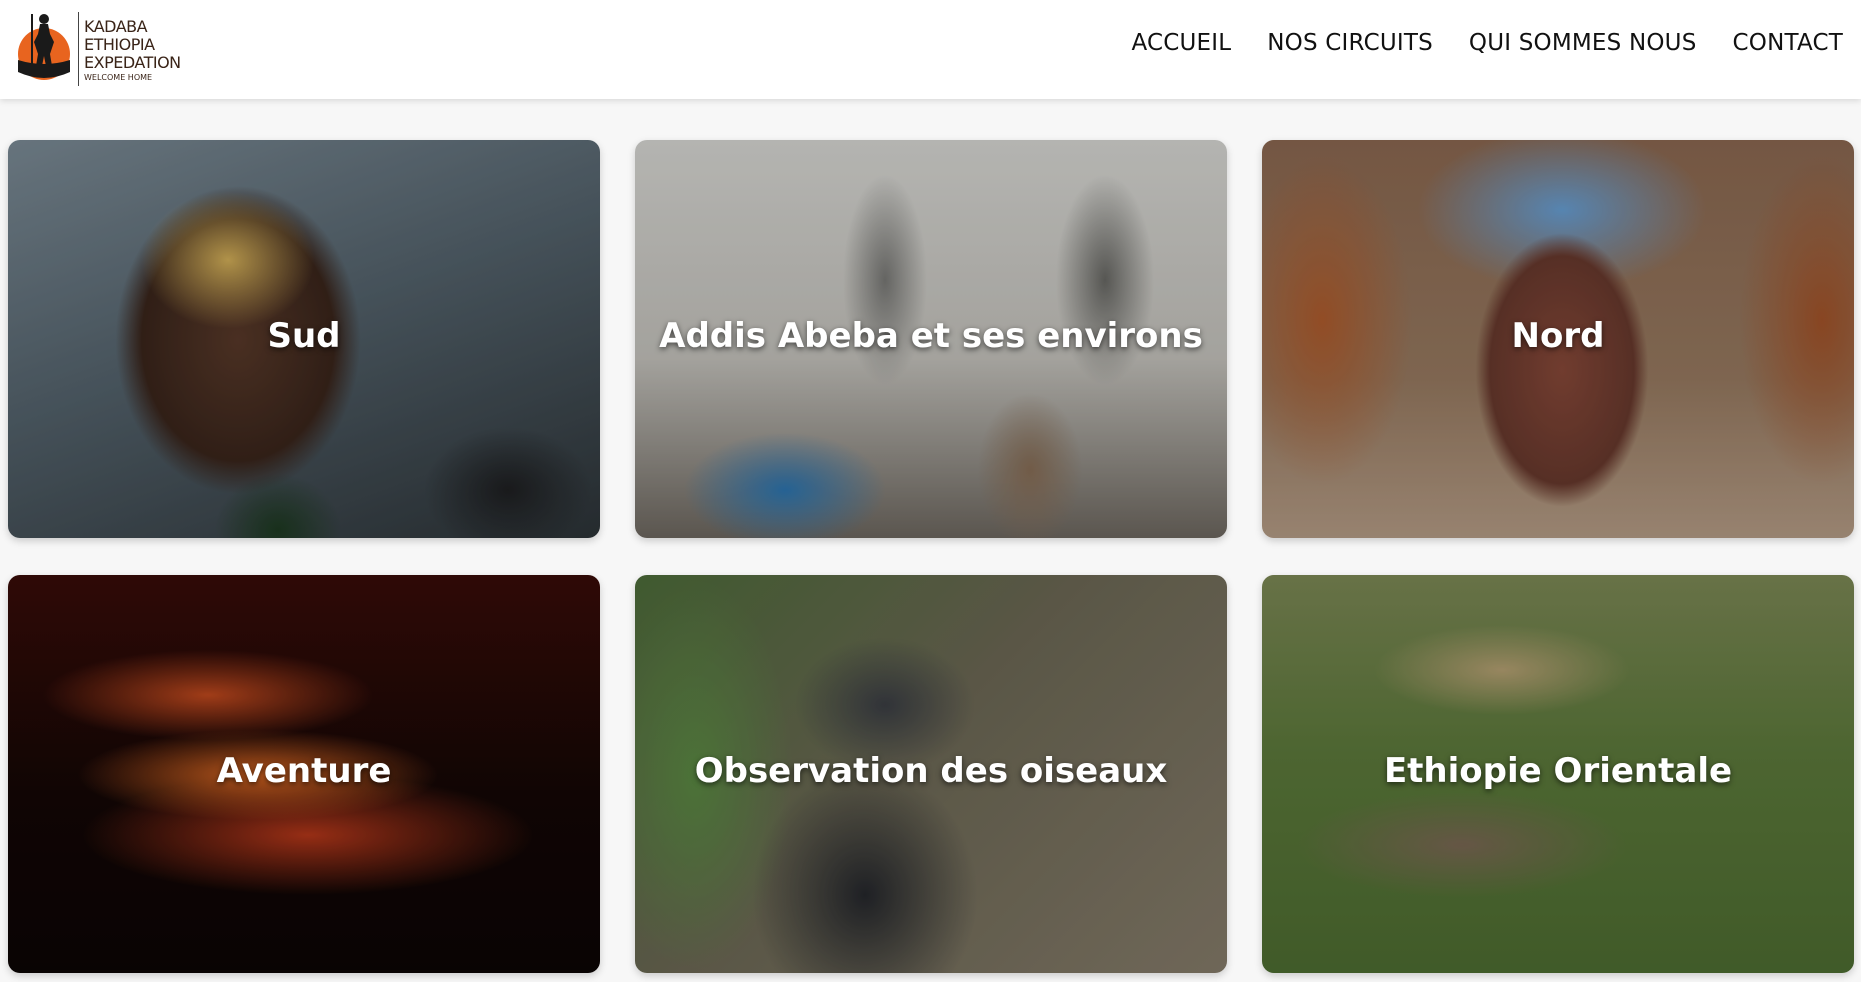 The image size is (1861, 982). I want to click on nav-contact: CONTACT, so click(1788, 43).